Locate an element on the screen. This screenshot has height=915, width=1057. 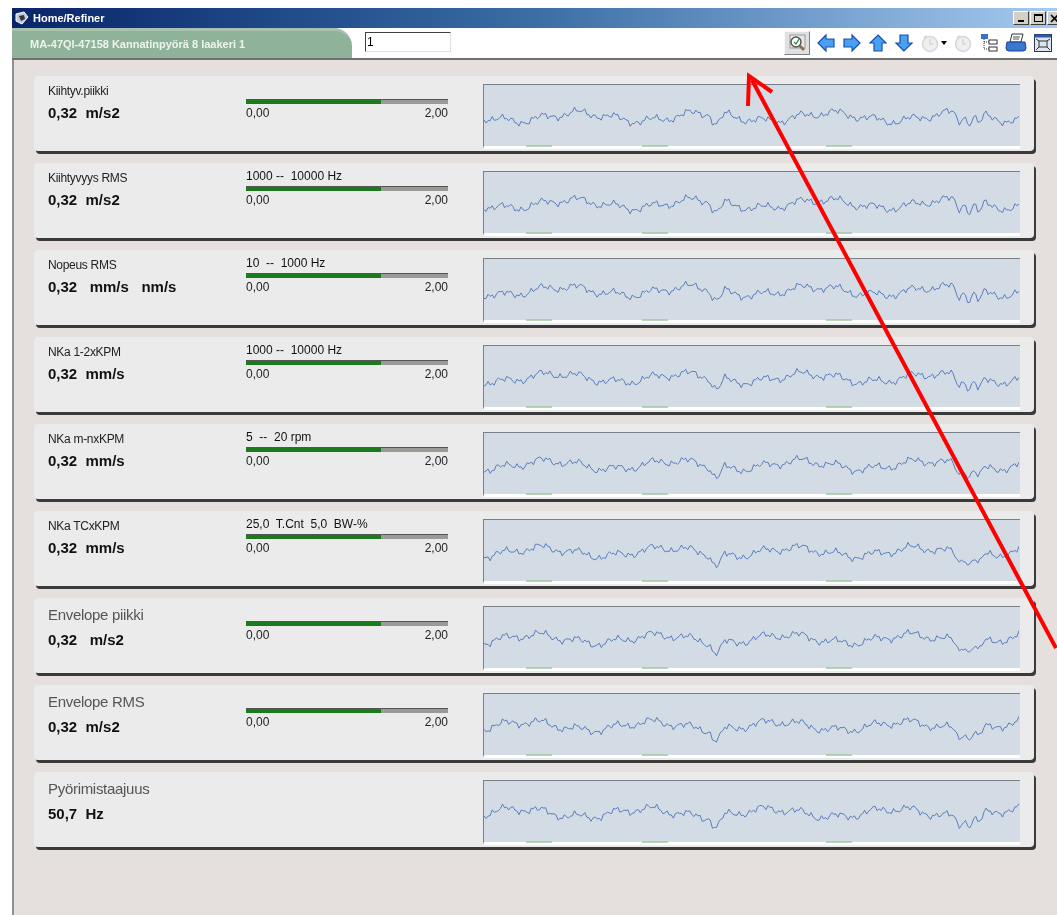
frame-button is located at coordinates (1043, 43).